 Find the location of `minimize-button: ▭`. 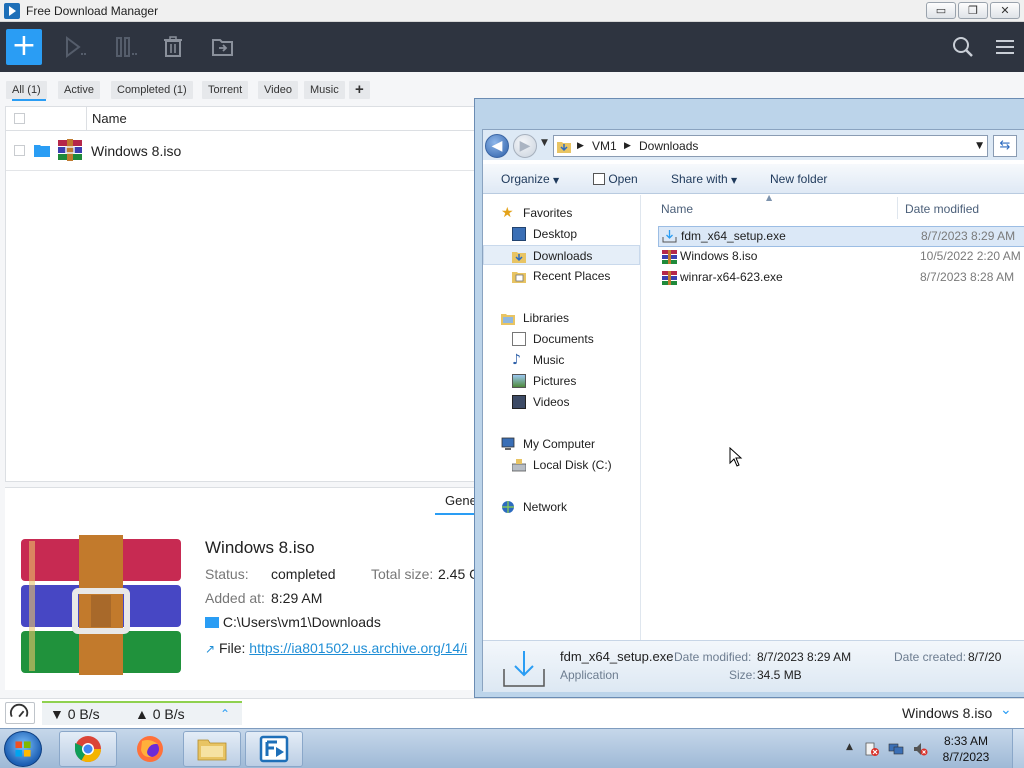

minimize-button: ▭ is located at coordinates (941, 10).